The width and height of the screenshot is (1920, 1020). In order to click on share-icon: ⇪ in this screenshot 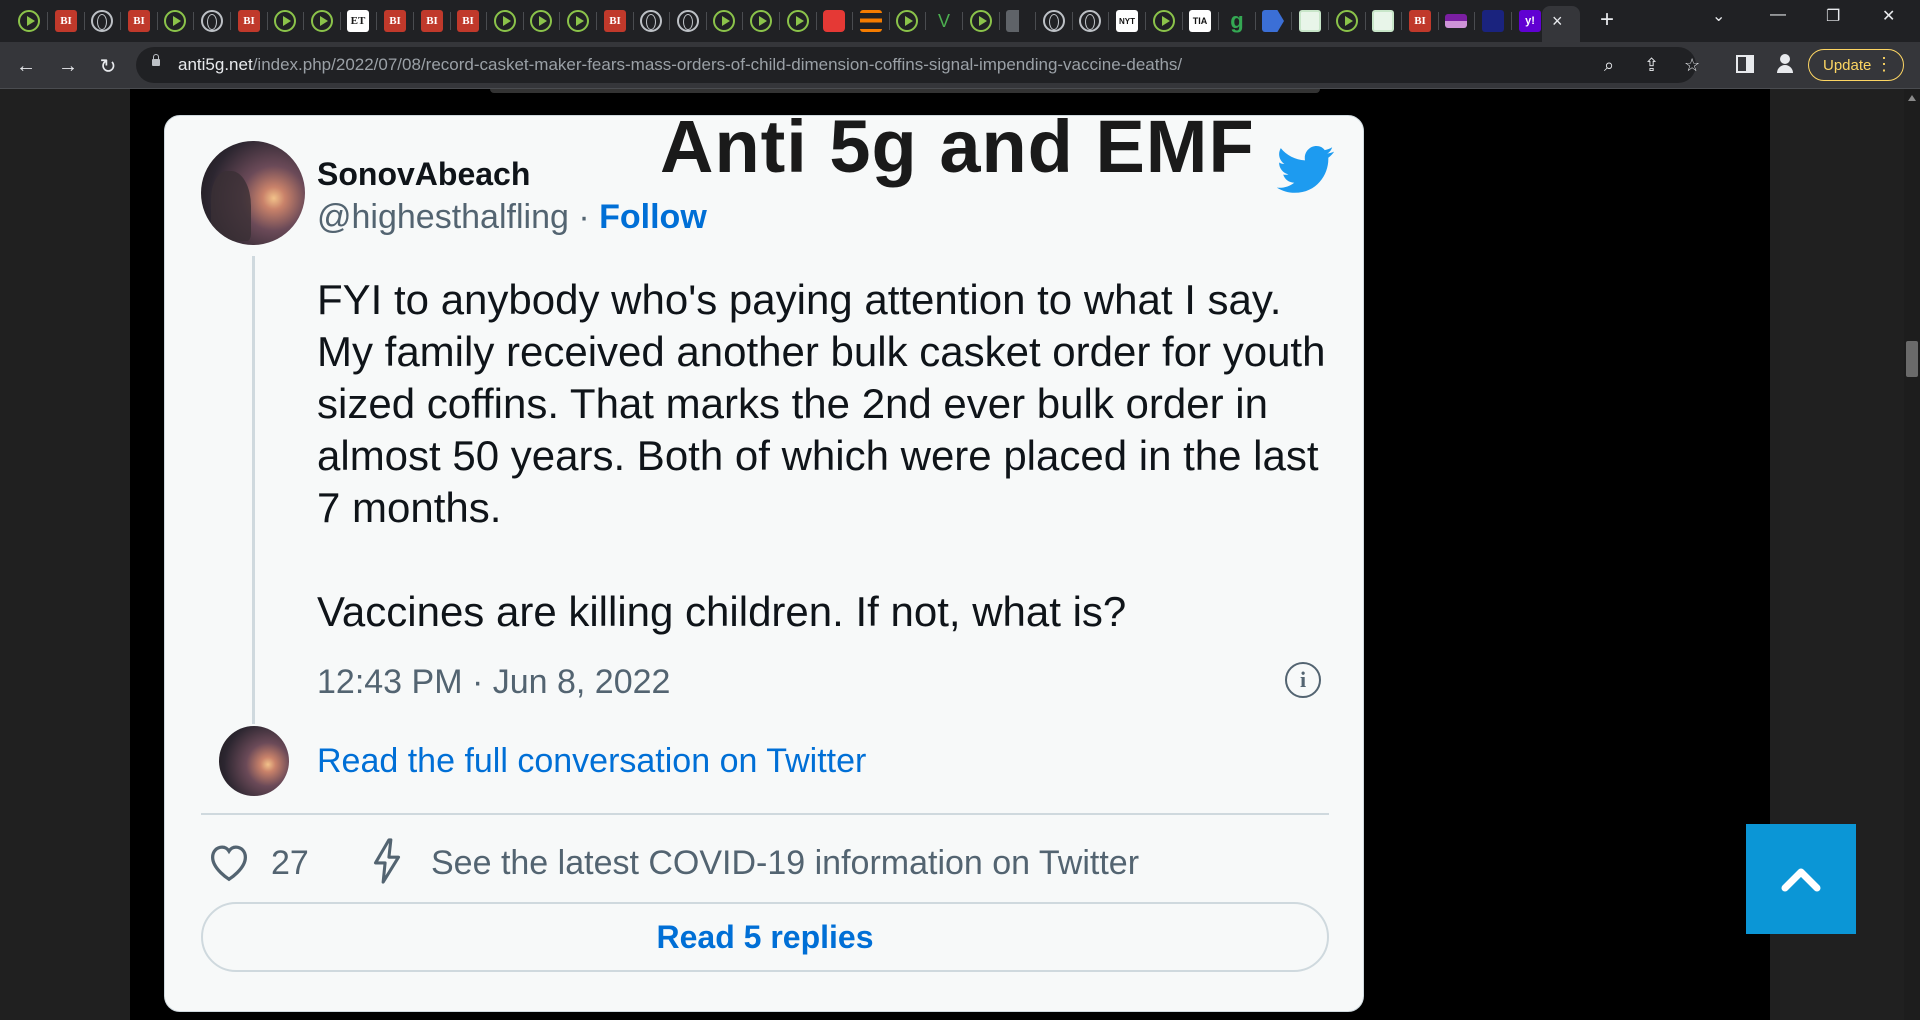, I will do `click(1651, 65)`.